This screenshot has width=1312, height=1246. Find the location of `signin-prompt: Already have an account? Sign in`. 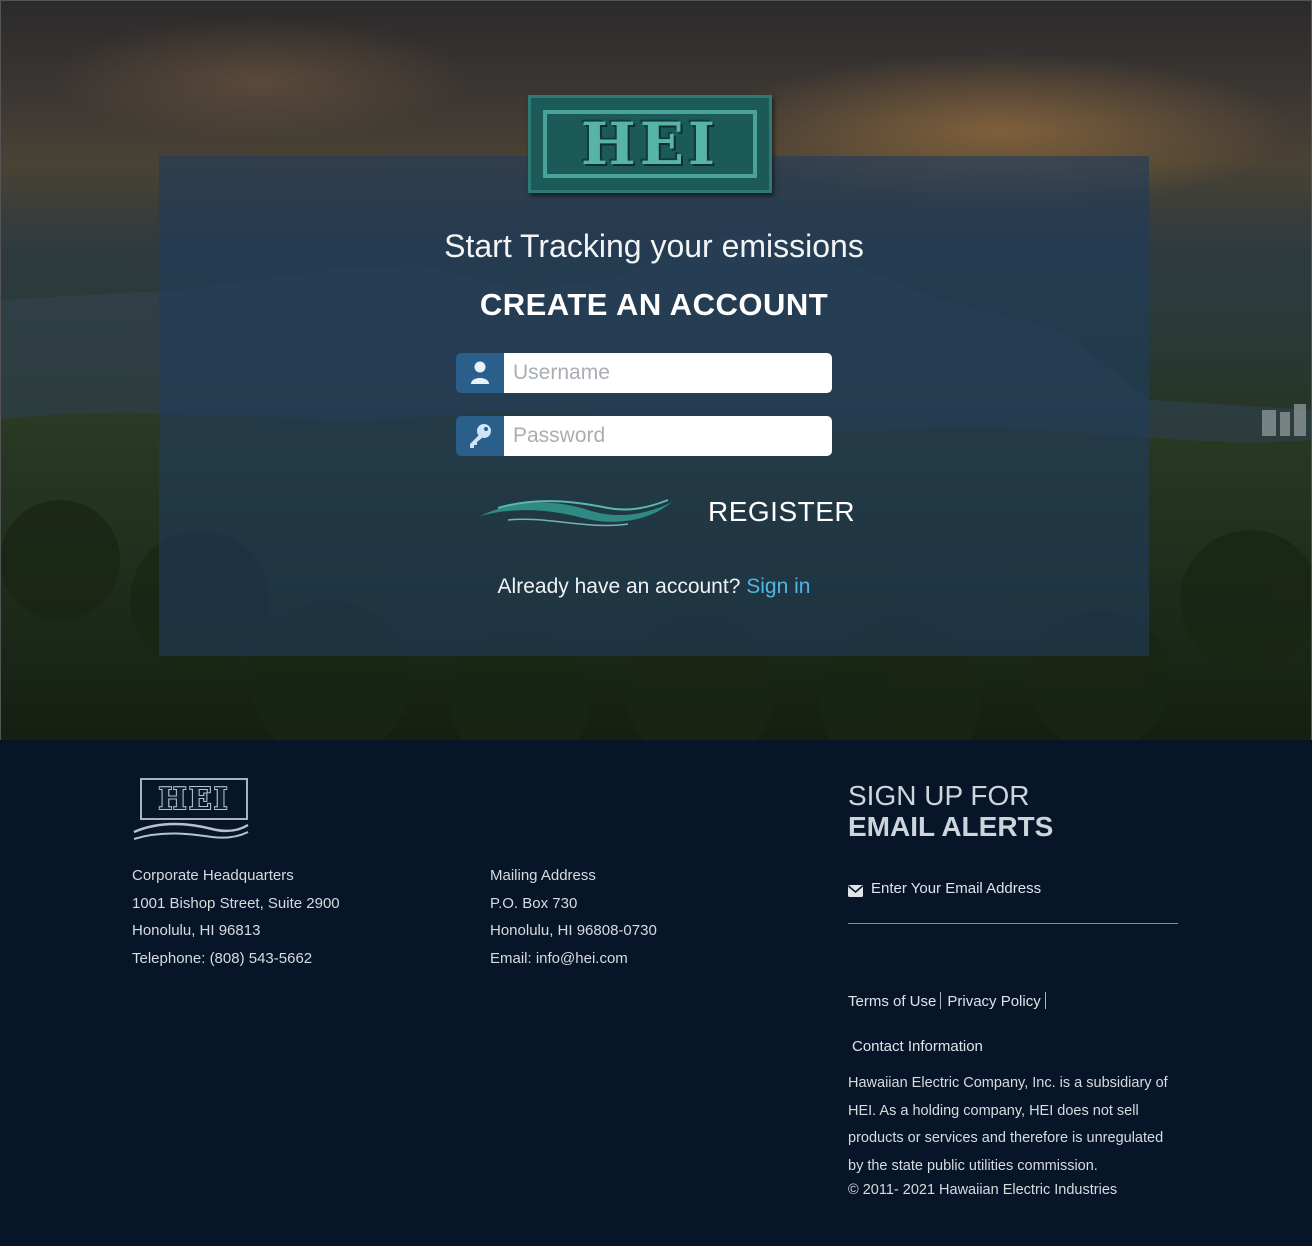

signin-prompt: Already have an account? Sign in is located at coordinates (654, 587).